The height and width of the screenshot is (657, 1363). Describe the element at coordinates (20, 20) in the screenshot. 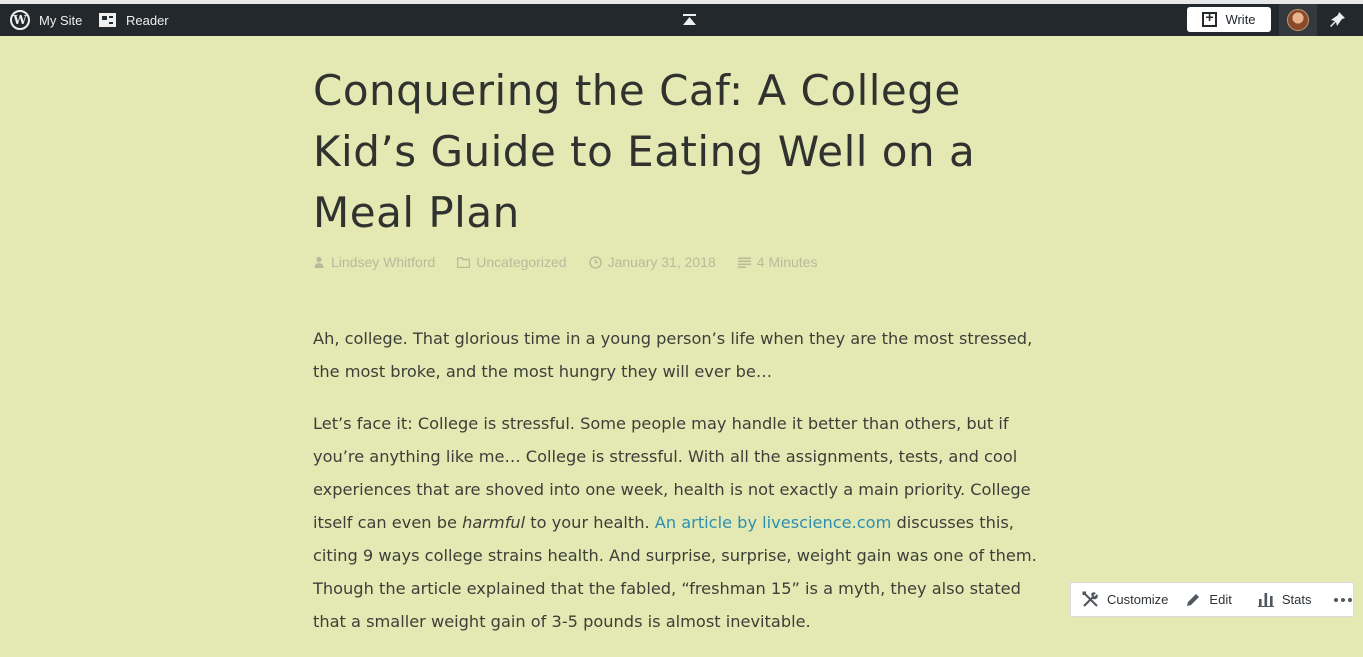

I see `wordpress-logo-icon: W` at that location.